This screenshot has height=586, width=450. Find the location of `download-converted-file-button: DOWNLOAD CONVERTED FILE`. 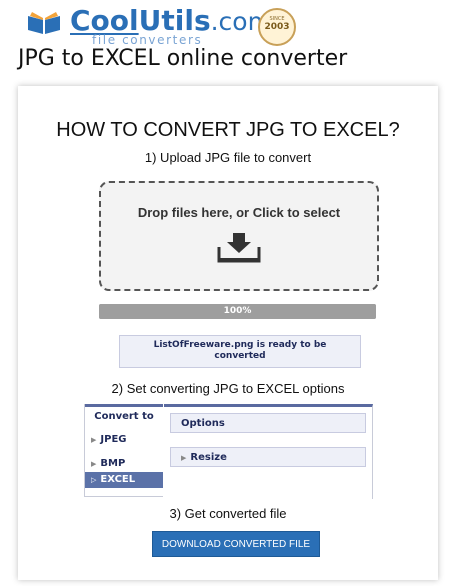

download-converted-file-button: DOWNLOAD CONVERTED FILE is located at coordinates (236, 544).